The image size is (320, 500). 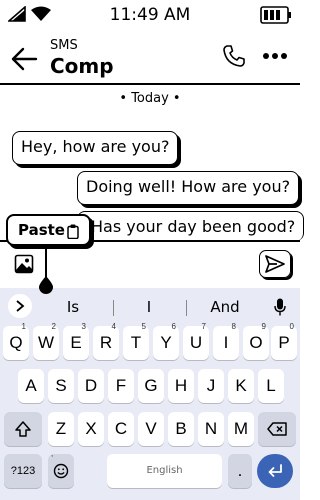 I want to click on send-icon, so click(x=275, y=264).